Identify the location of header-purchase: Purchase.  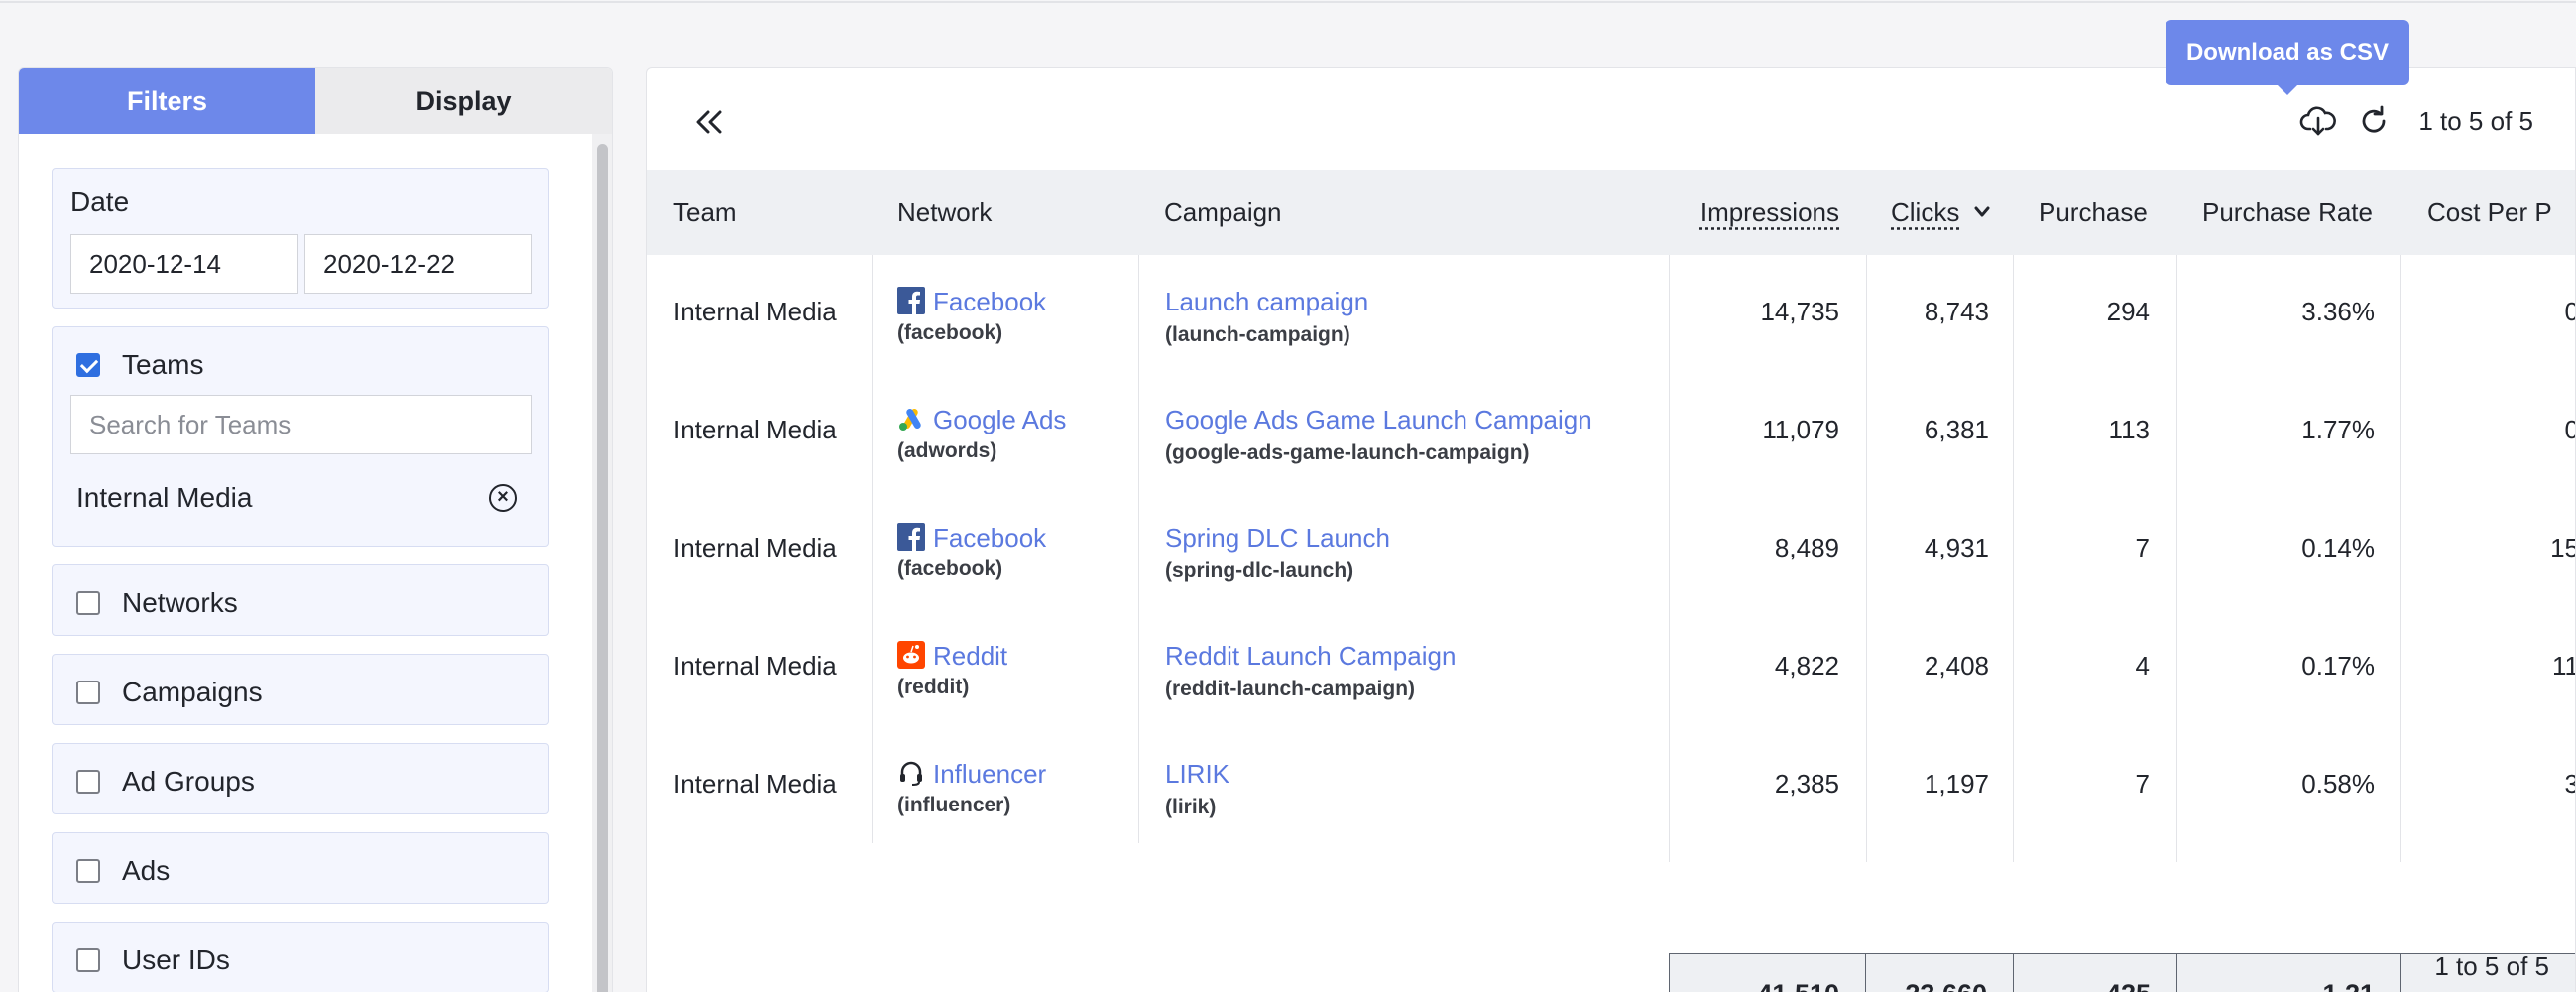
(2093, 212).